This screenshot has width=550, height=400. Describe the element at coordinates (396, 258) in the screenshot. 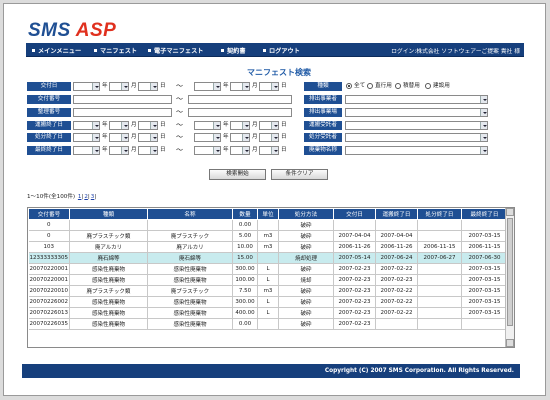

I see `table-cell: 2007-06-24` at that location.